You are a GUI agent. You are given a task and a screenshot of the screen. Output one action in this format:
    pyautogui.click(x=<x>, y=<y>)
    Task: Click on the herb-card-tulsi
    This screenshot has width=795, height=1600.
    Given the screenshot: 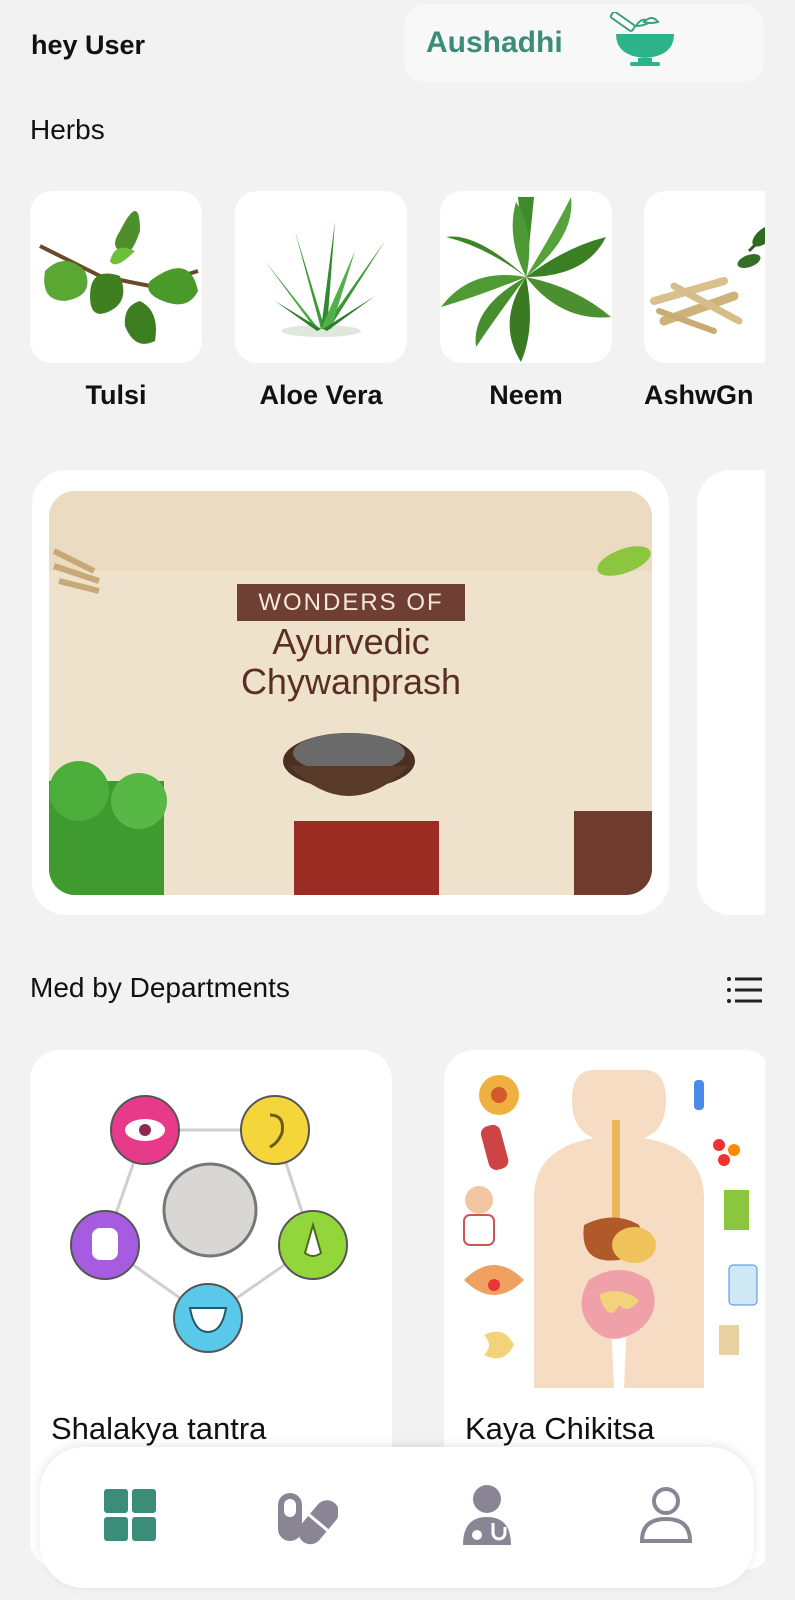 What is the action you would take?
    pyautogui.click(x=116, y=277)
    